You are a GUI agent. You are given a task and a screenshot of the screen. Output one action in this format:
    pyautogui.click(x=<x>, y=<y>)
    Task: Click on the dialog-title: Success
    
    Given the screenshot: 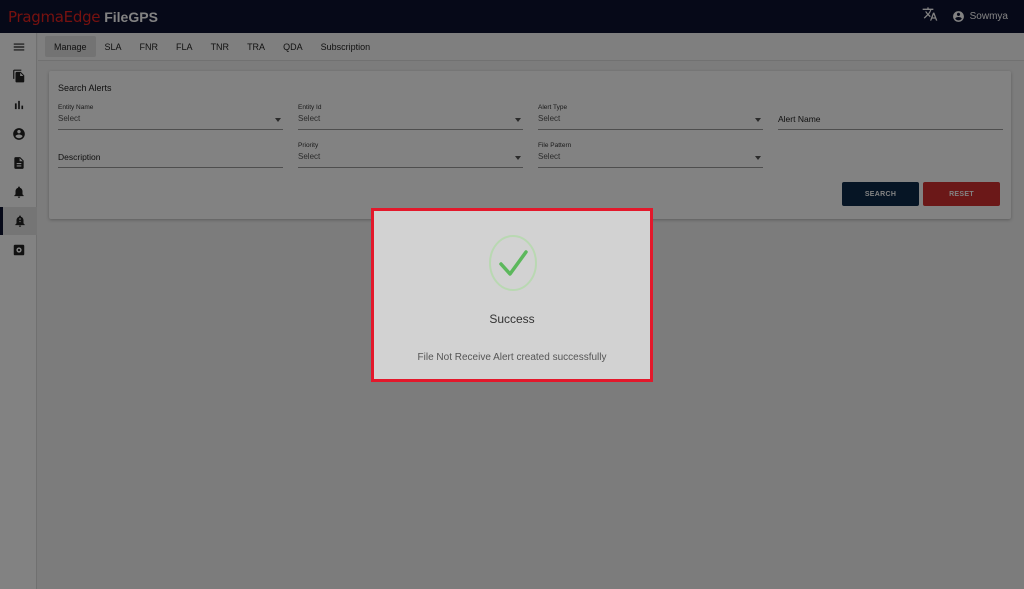 What is the action you would take?
    pyautogui.click(x=512, y=319)
    